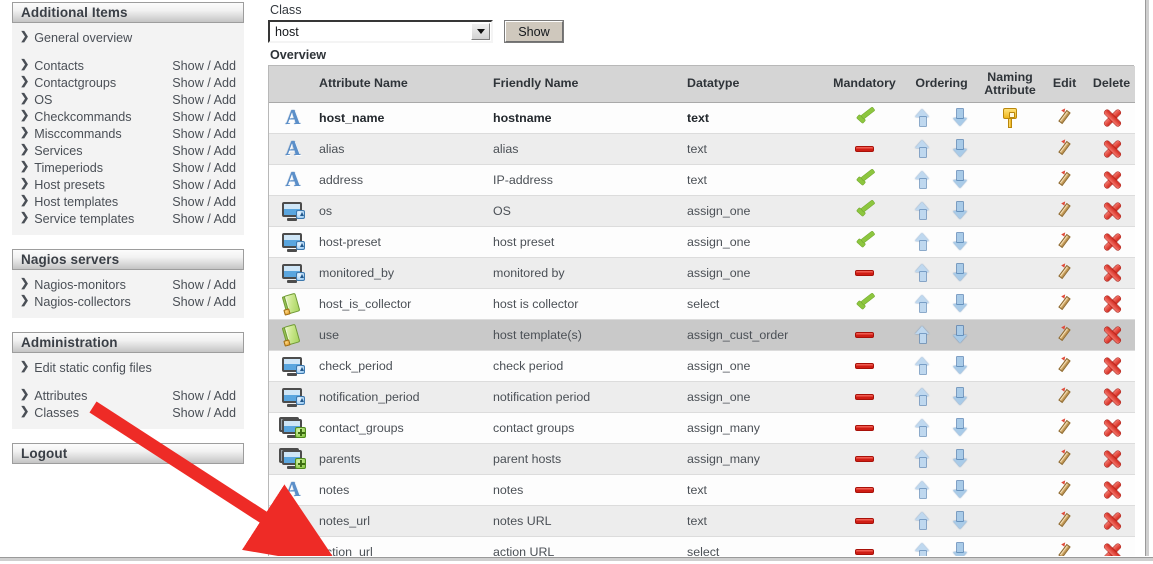  I want to click on sidebar-item-contacts: ❯ Contacts Show / Add, so click(128, 65).